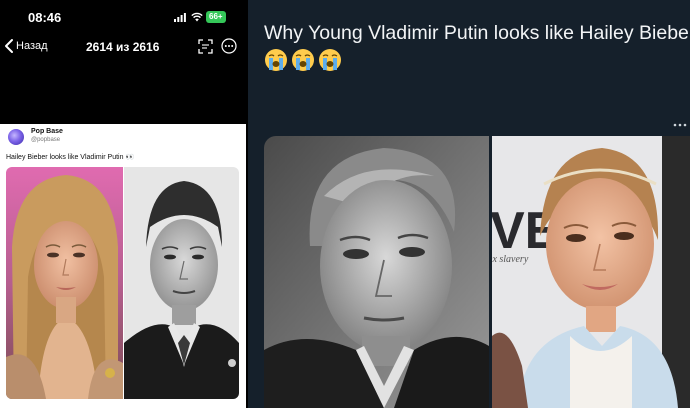  Describe the element at coordinates (205, 46) in the screenshot. I see `scan-icon` at that location.